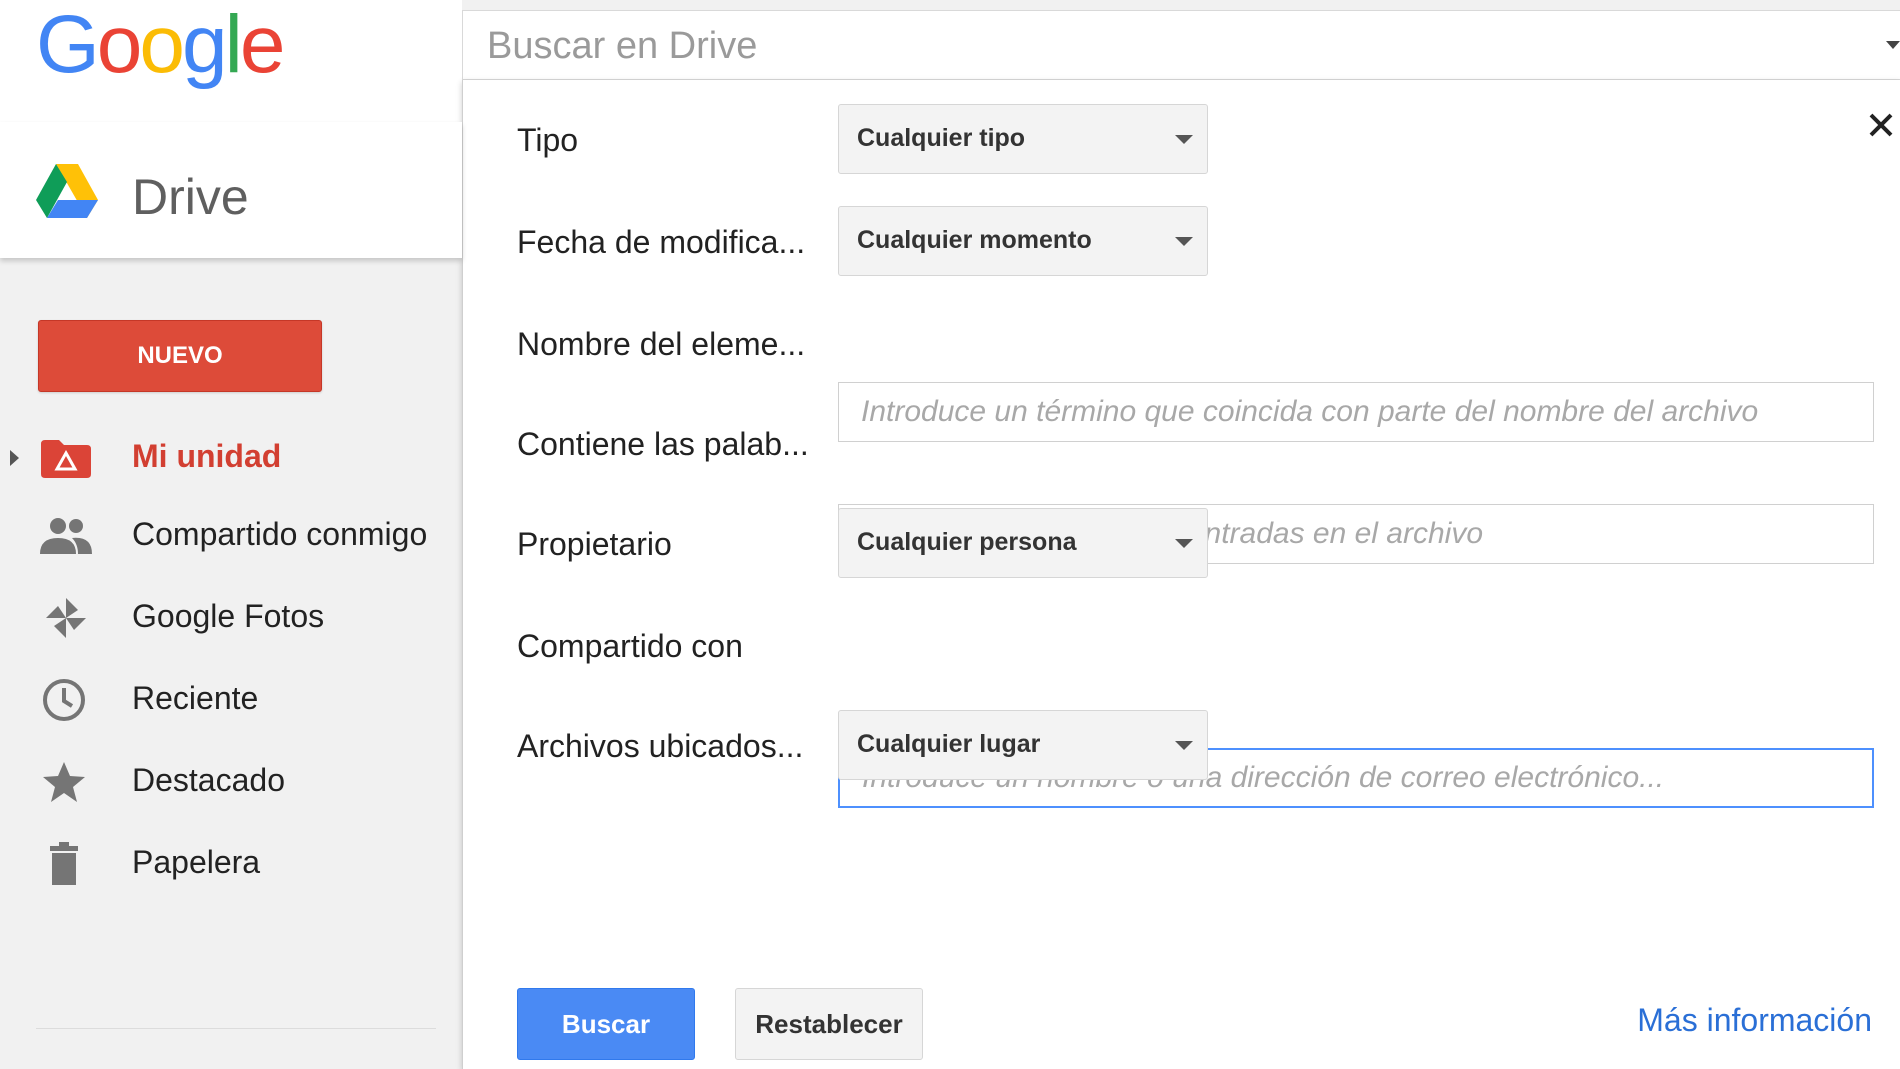 Image resolution: width=1900 pixels, height=1069 pixels. I want to click on sidebar-item-label: Mi unidad, so click(207, 456).